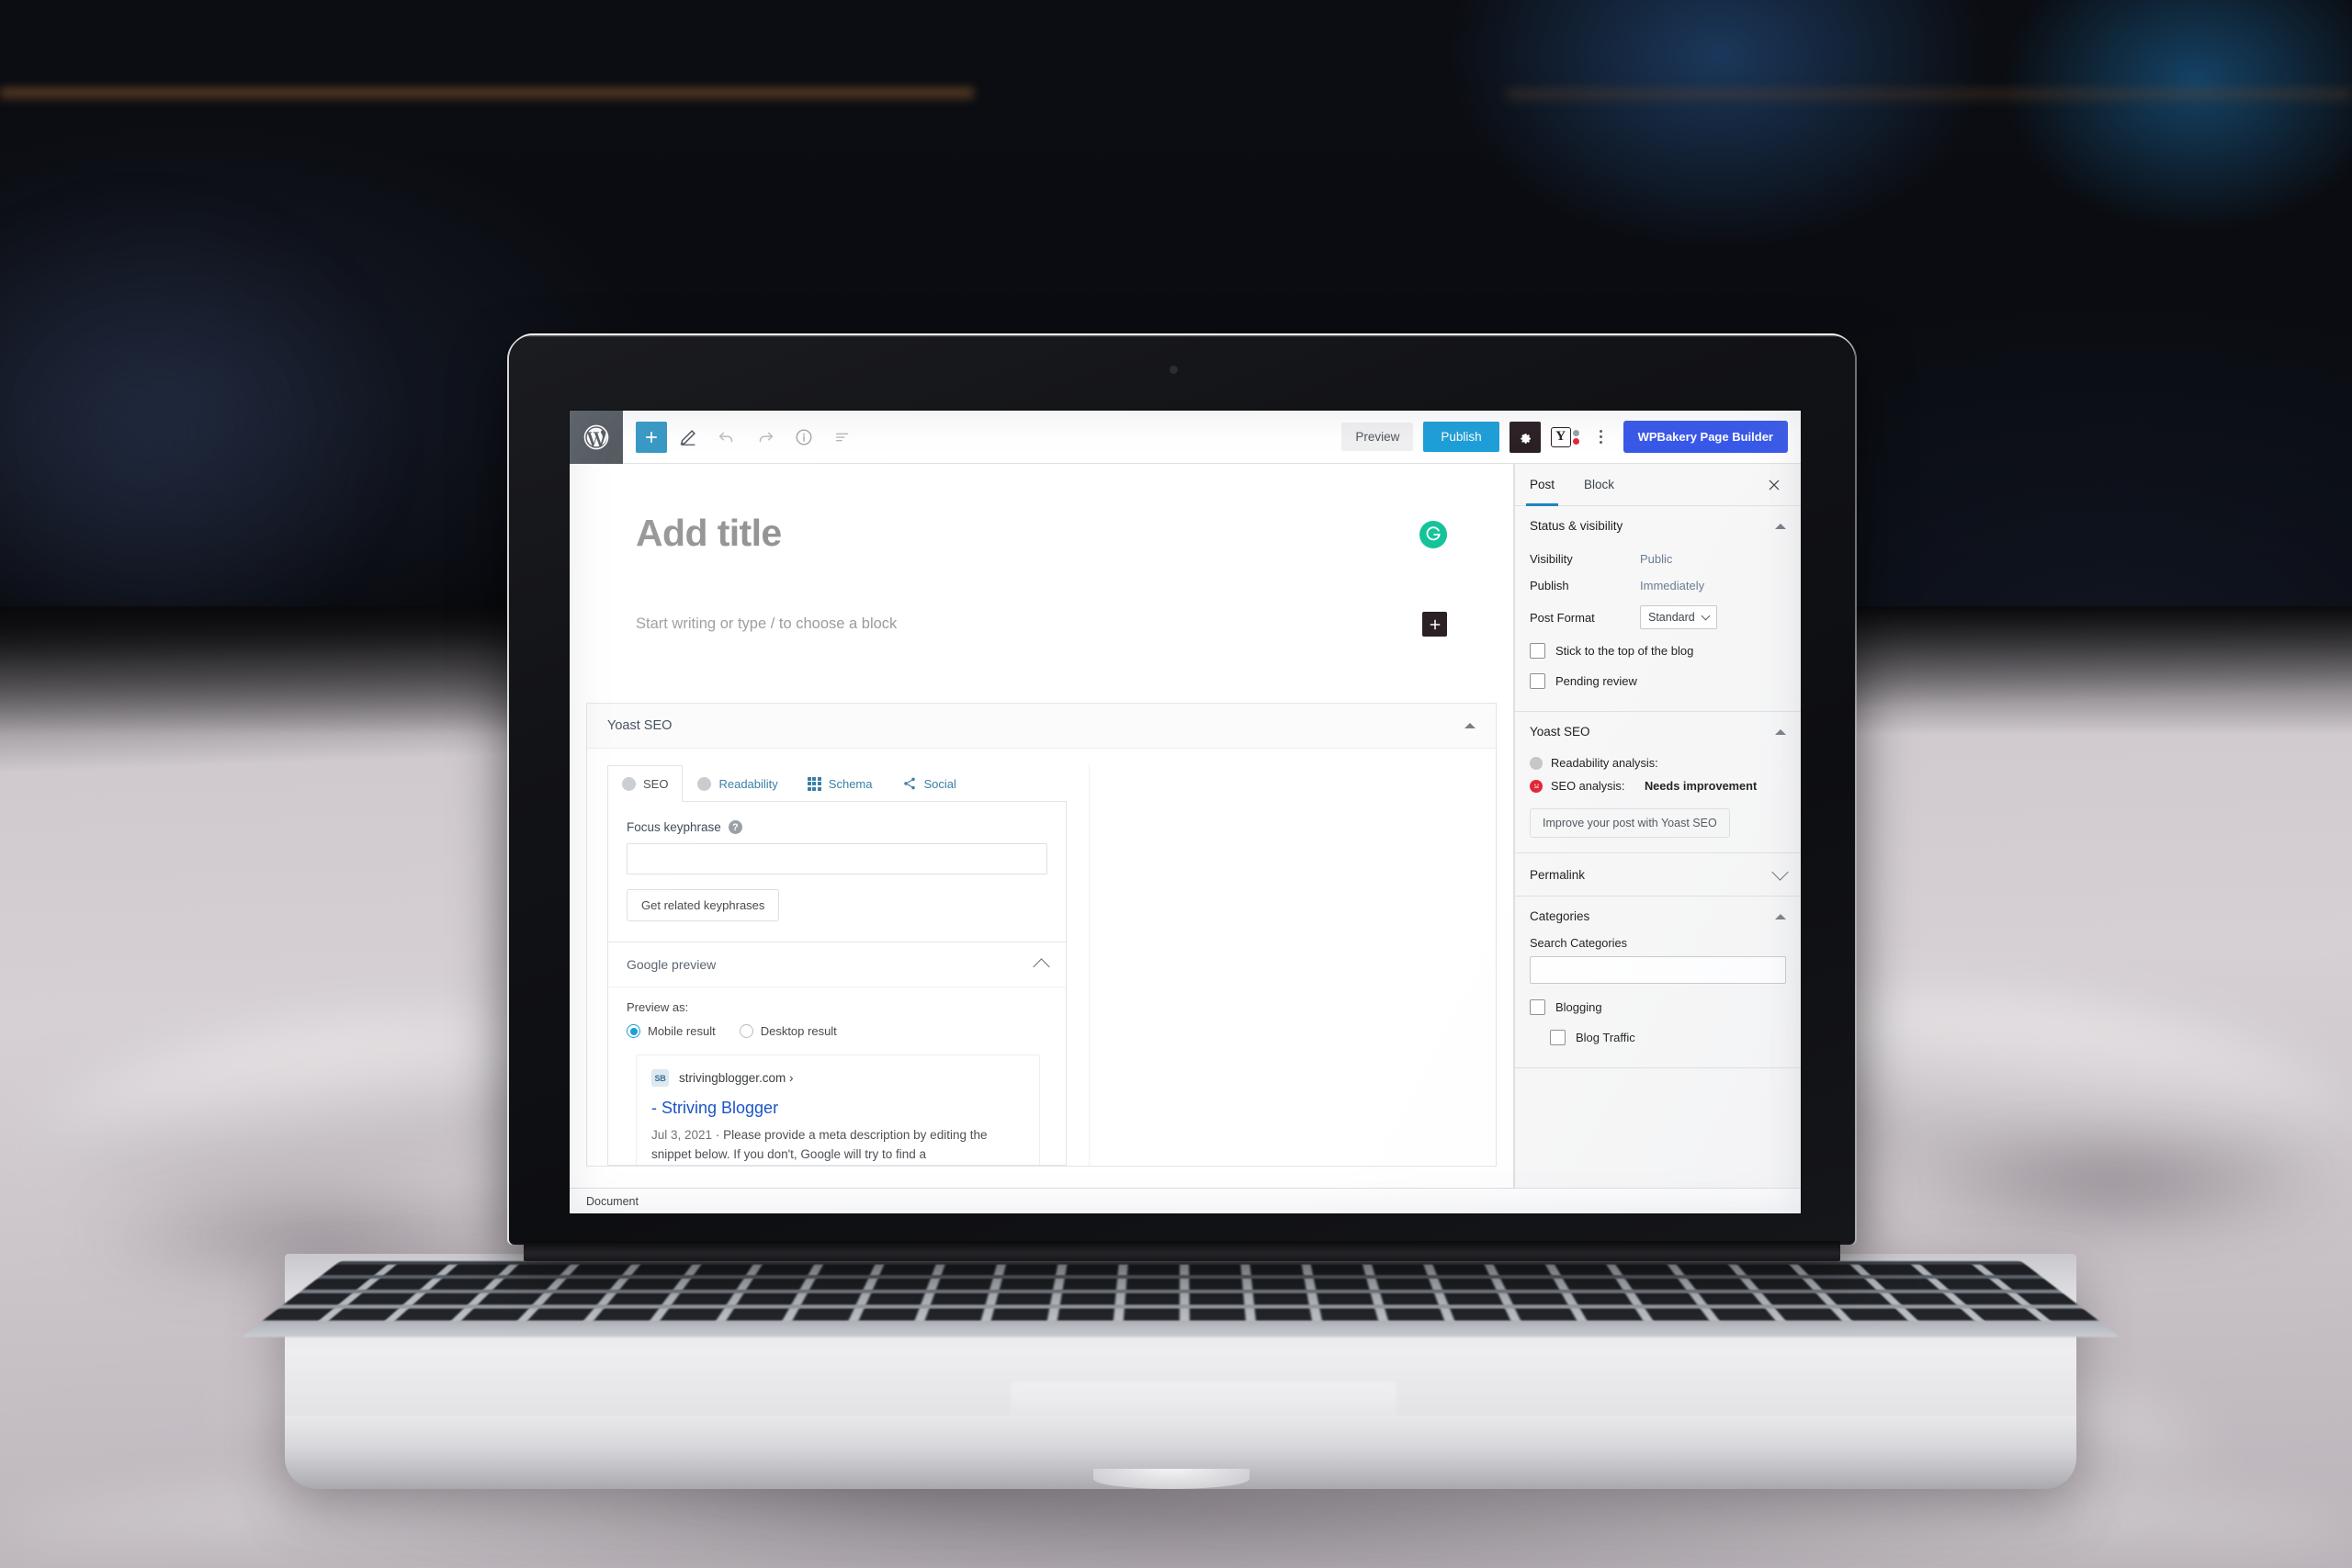 The width and height of the screenshot is (2352, 1568). I want to click on snippet-title: - Striving Blogger, so click(837, 1109).